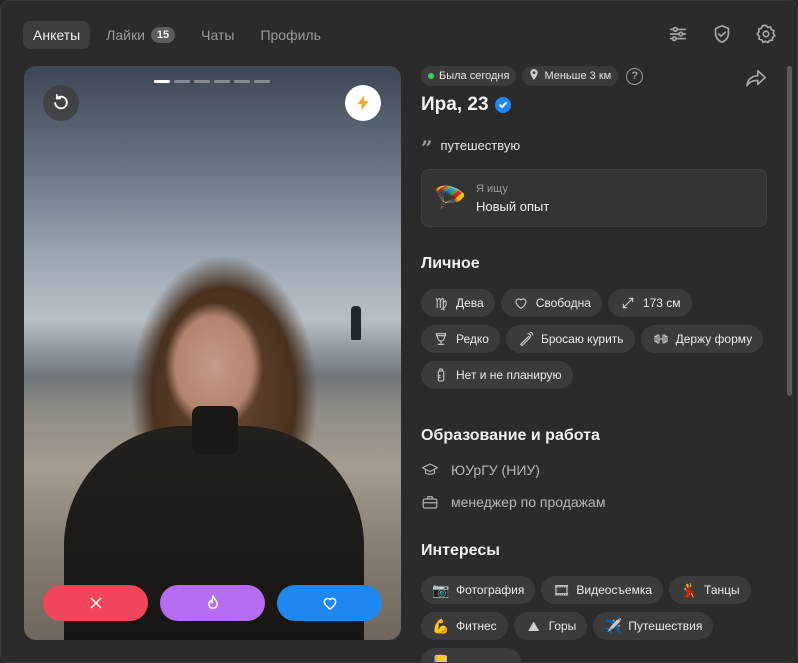  What do you see at coordinates (478, 590) in the screenshot?
I see `chip-interest-photography: 📷 Фотография` at bounding box center [478, 590].